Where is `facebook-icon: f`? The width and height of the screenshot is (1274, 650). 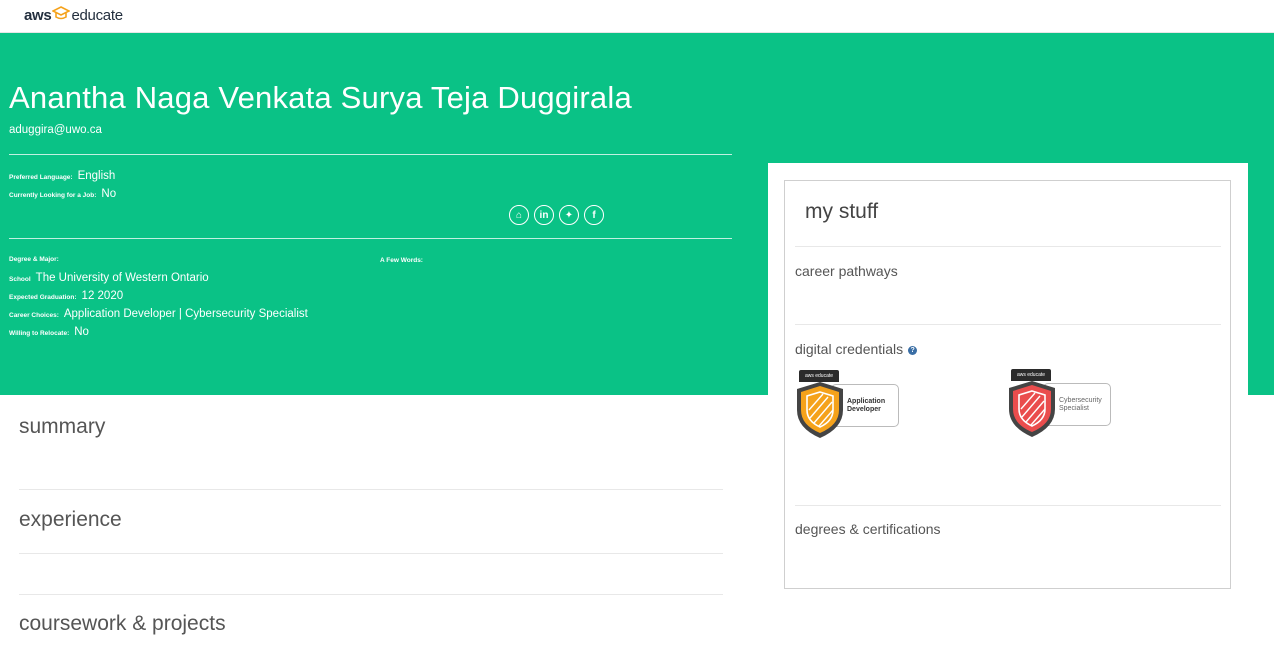
facebook-icon: f is located at coordinates (594, 215).